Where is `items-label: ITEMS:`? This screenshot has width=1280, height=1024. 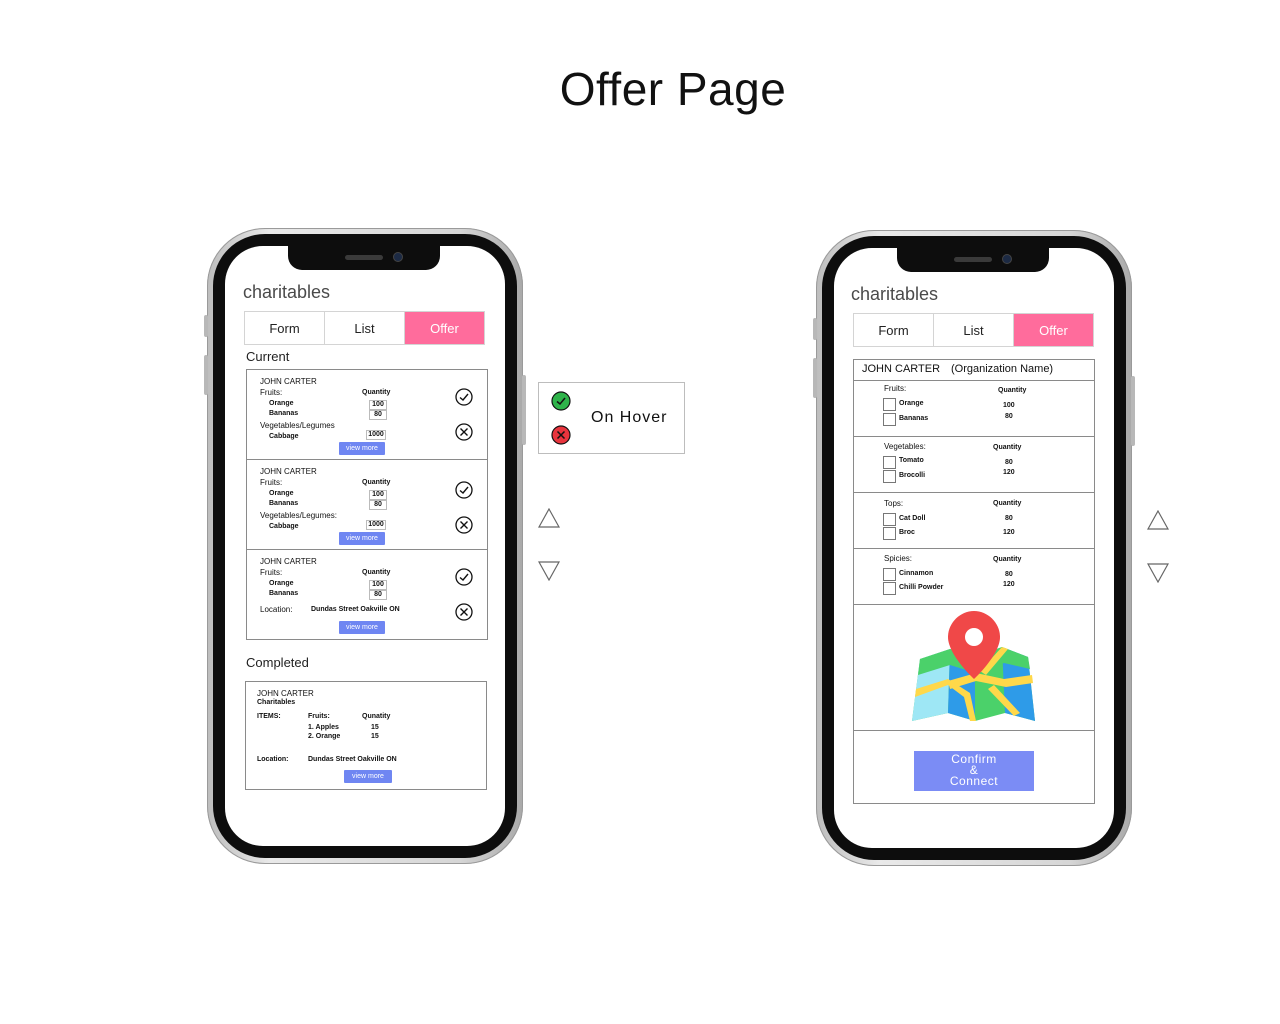 items-label: ITEMS: is located at coordinates (269, 716).